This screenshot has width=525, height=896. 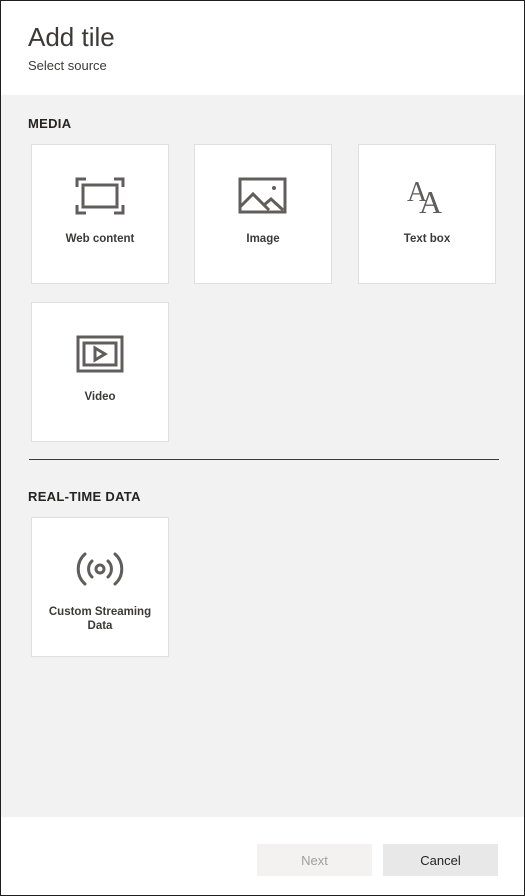 What do you see at coordinates (100, 239) in the screenshot?
I see `tile-label: Web content` at bounding box center [100, 239].